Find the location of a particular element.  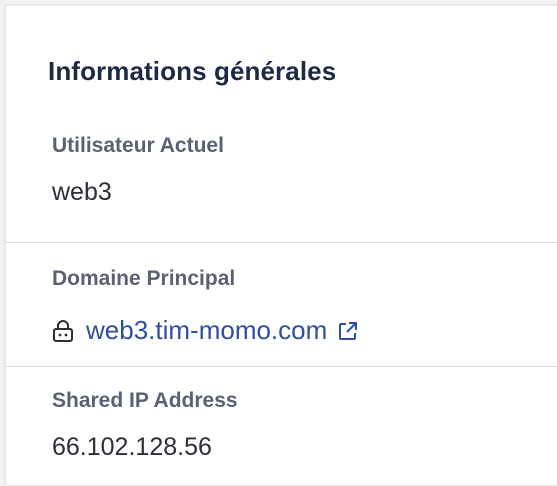

panel-title: Informations générales is located at coordinates (192, 71).